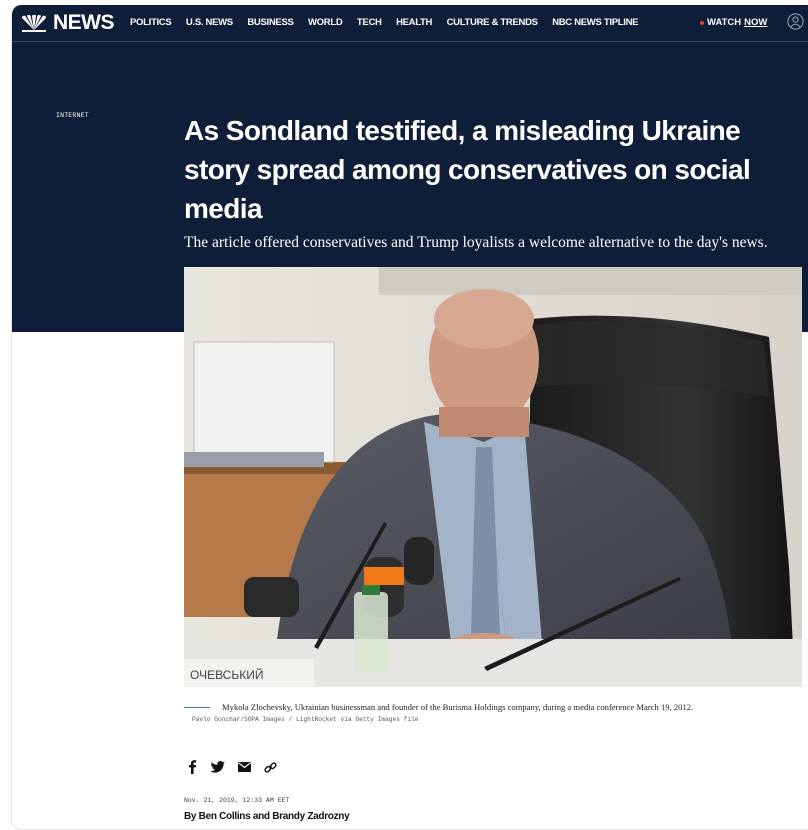 Image resolution: width=808 pixels, height=830 pixels. I want to click on peacock-icon, so click(34, 23).